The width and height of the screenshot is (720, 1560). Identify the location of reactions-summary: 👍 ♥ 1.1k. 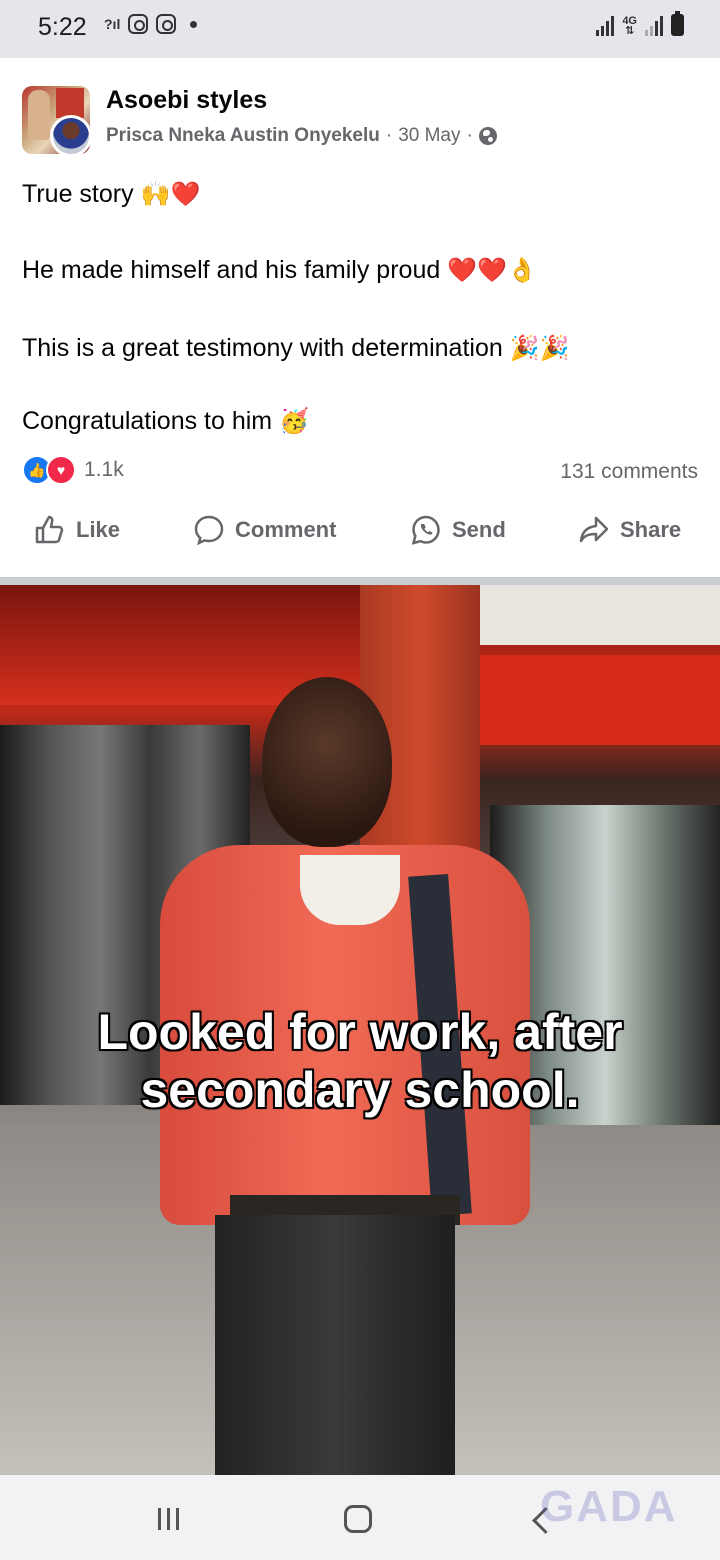
(73, 470).